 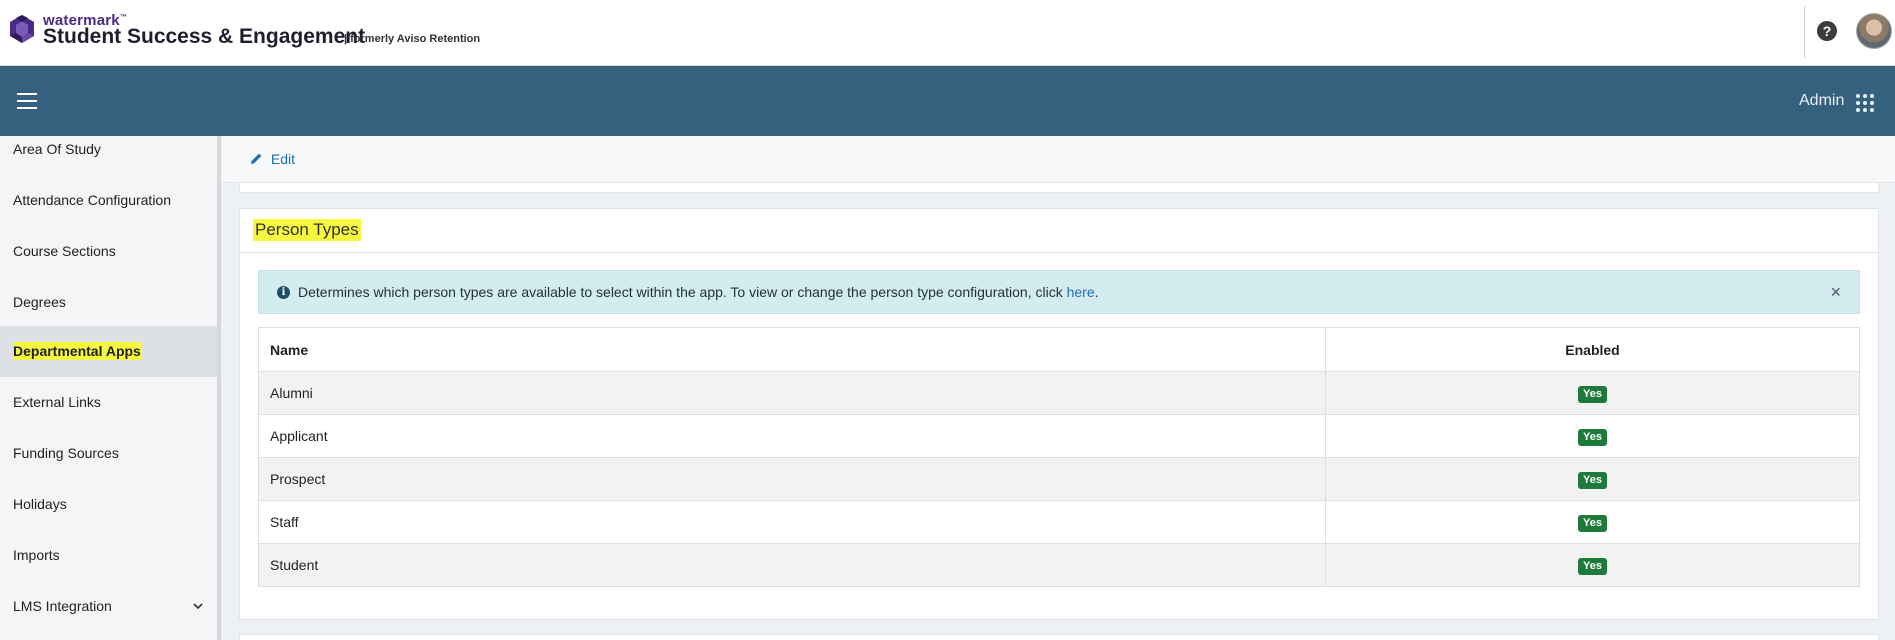 I want to click on table-header-row: Name Enabled, so click(x=1059, y=349).